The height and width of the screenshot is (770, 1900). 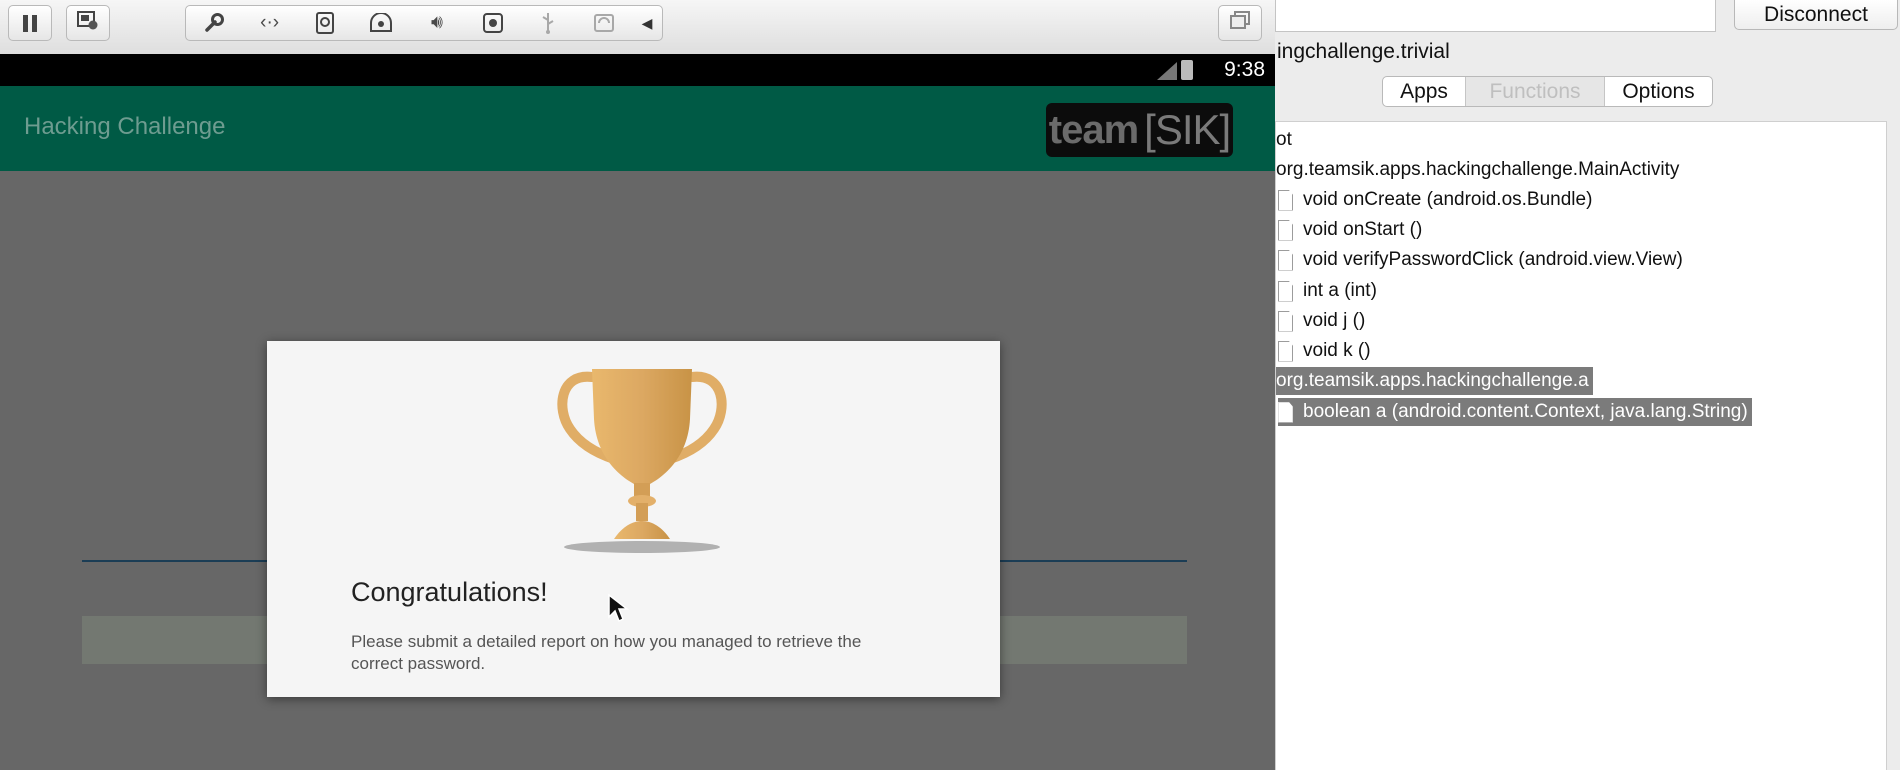 I want to click on pause-icon, so click(x=30, y=23).